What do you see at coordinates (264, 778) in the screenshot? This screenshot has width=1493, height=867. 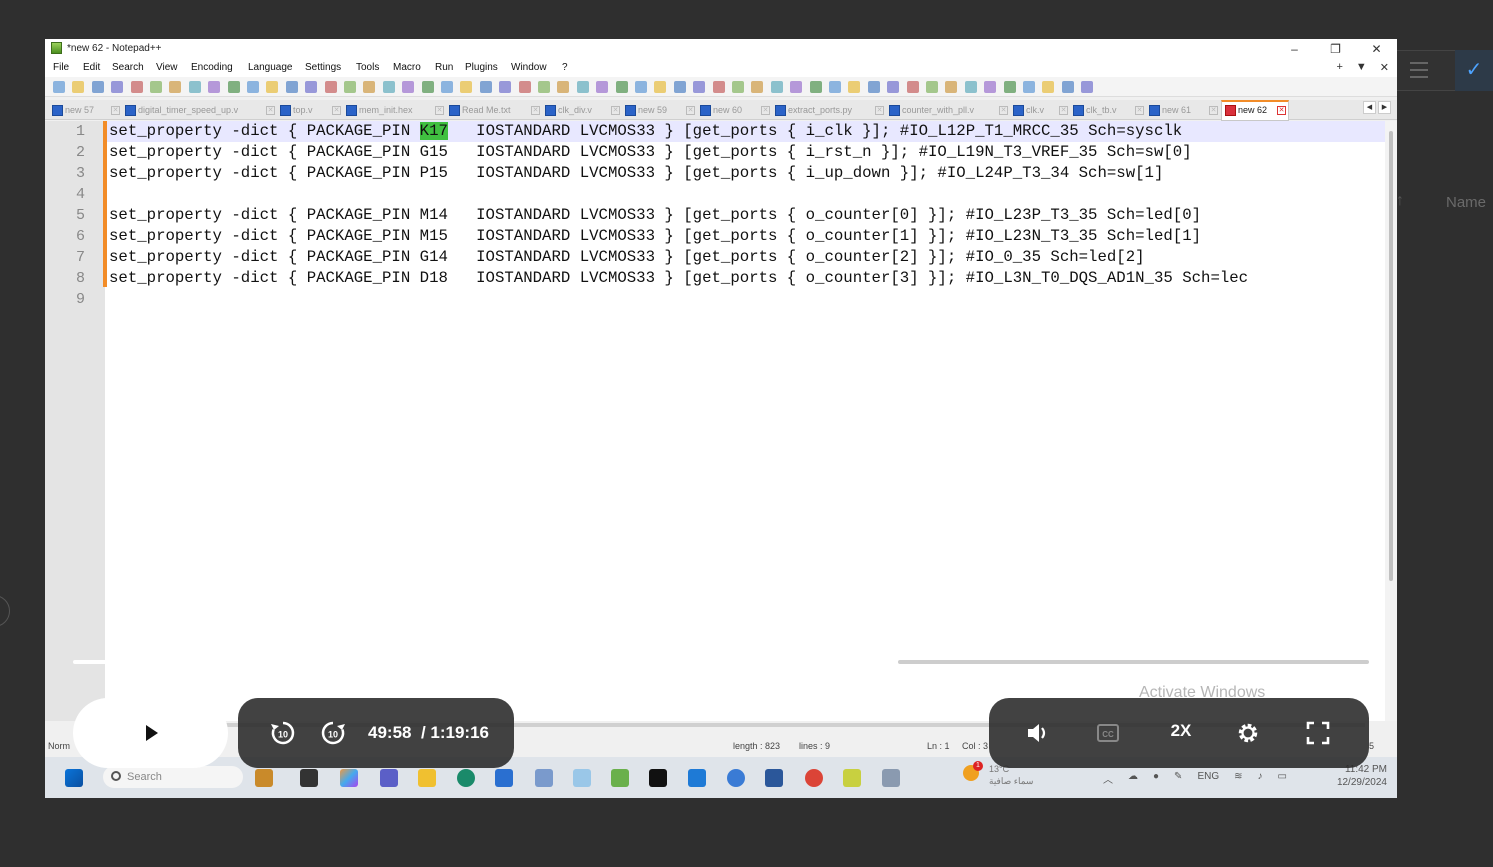 I see `briefcase-icon` at bounding box center [264, 778].